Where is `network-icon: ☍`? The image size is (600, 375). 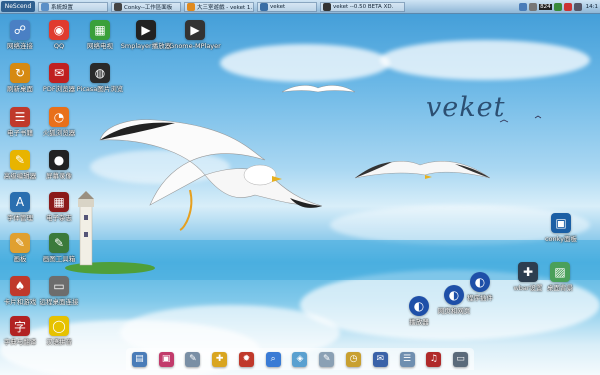
network-icon: ☍ is located at coordinates (20, 30).